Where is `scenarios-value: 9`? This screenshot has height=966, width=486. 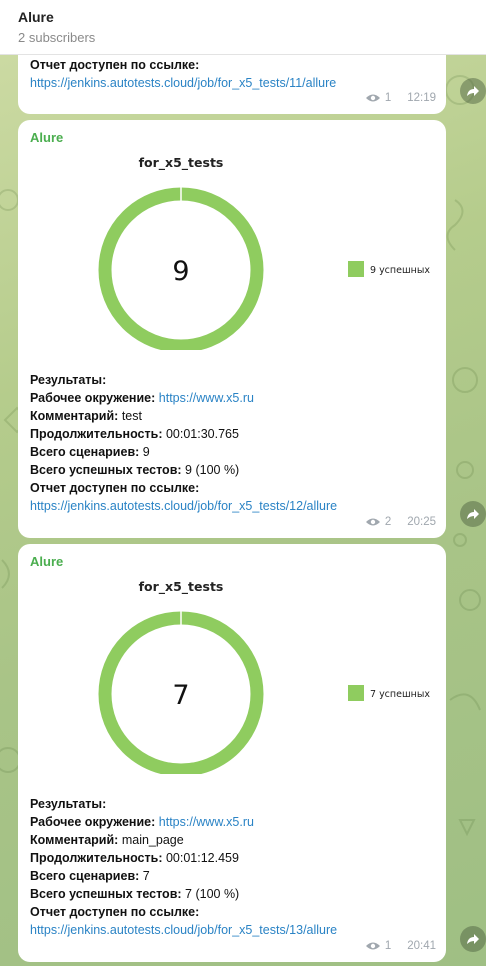 scenarios-value: 9 is located at coordinates (146, 452).